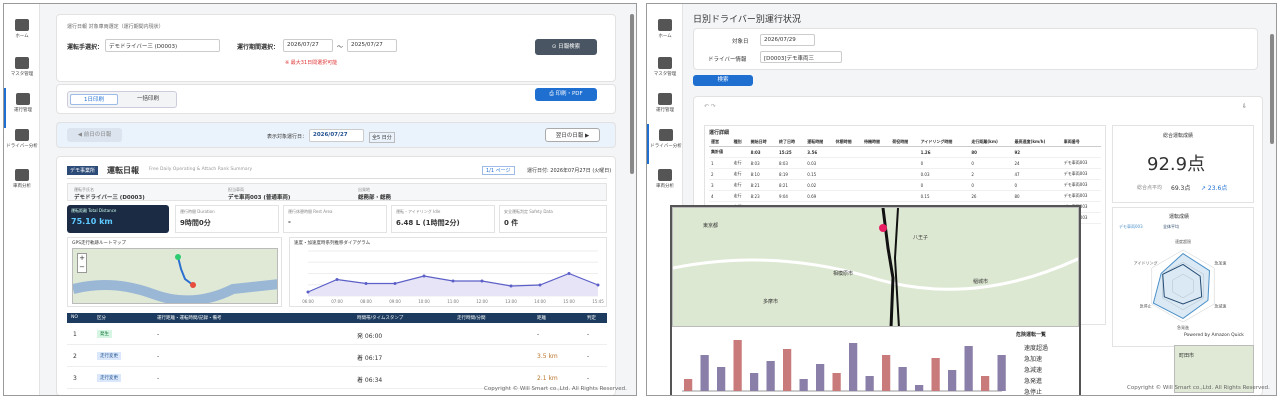 The height and width of the screenshot is (400, 1280). I want to click on print-pdf-label: 印刷・PDF, so click(569, 94).